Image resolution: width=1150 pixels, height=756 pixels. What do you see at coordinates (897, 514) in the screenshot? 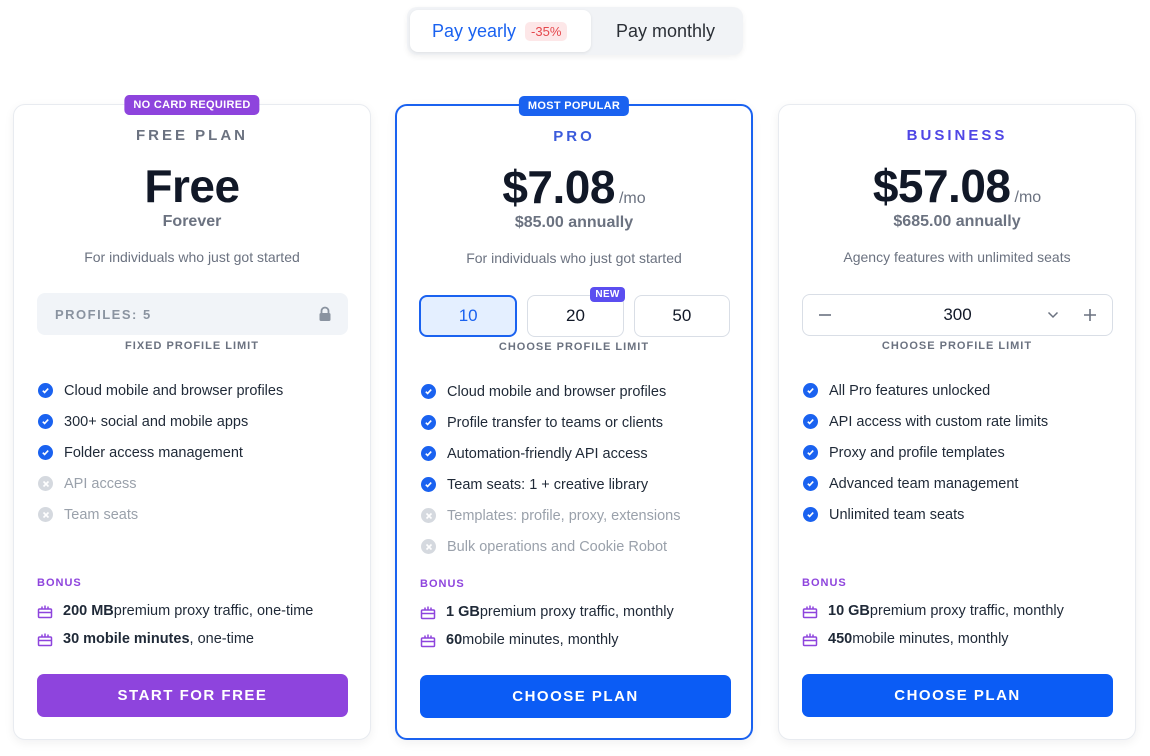
I see `feature-label: Unlimited team seats` at bounding box center [897, 514].